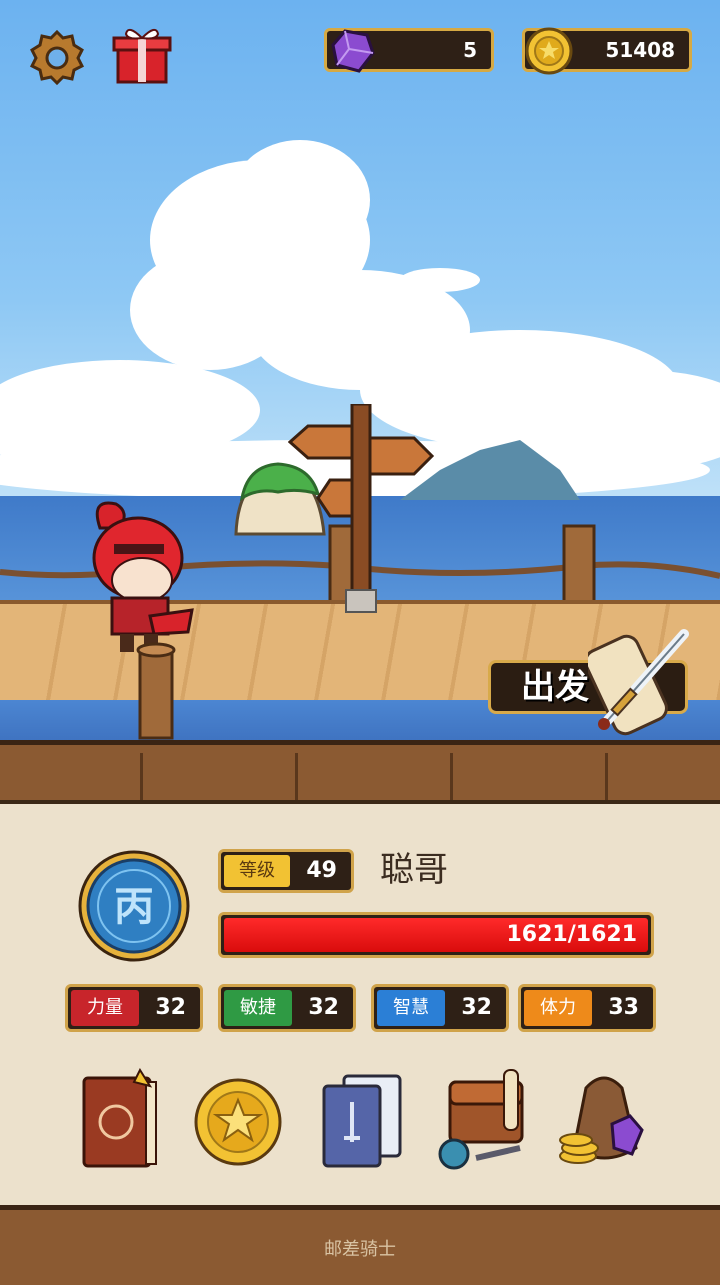 Image resolution: width=720 pixels, height=1285 pixels. I want to click on scroll-sword-icon, so click(644, 679).